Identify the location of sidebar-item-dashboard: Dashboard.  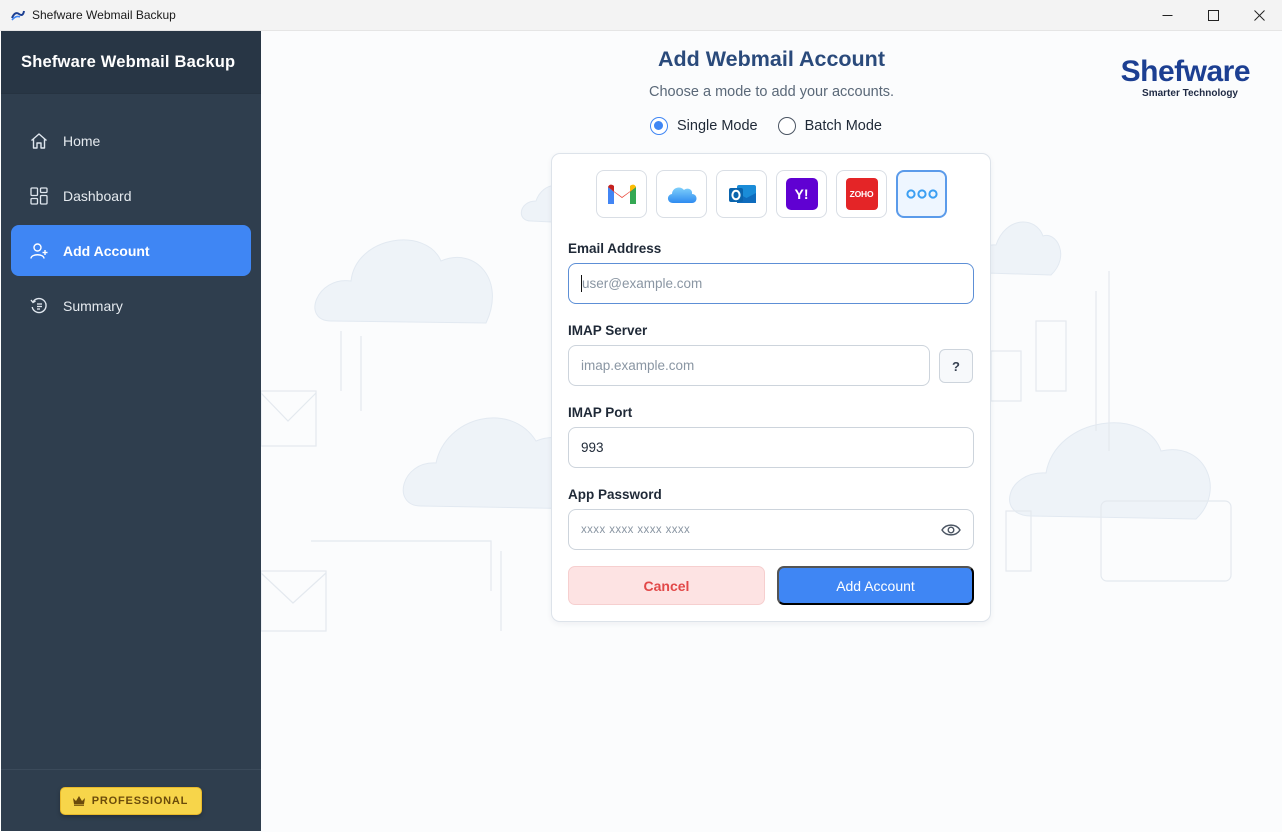
(131, 195).